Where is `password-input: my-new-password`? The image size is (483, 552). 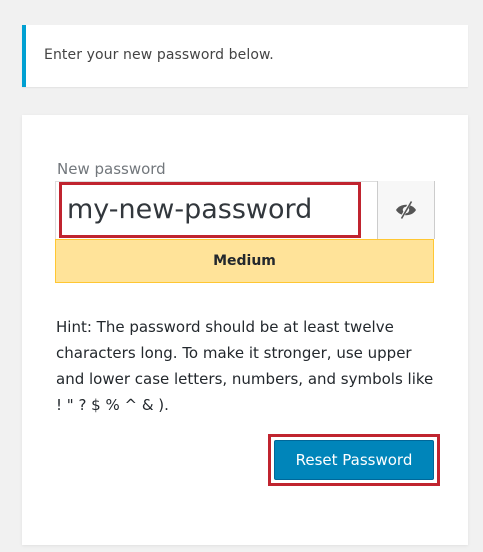 password-input: my-new-password is located at coordinates (210, 210).